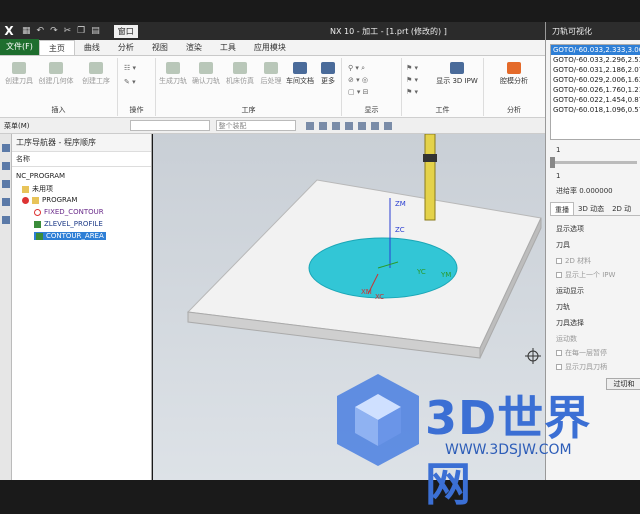 The height and width of the screenshot is (514, 640). Describe the element at coordinates (412, 80) in the screenshot. I see `workpiece-tools-icons: ⚑ ▾ ⚑ ▾ ⚑ ▾` at that location.